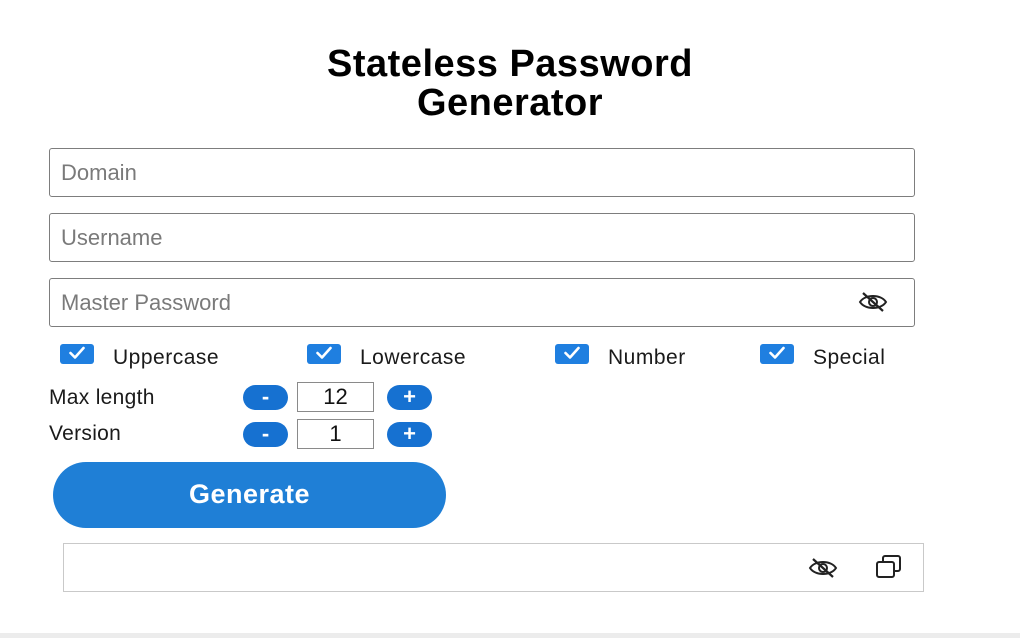  I want to click on max-length-label: Max length, so click(102, 397).